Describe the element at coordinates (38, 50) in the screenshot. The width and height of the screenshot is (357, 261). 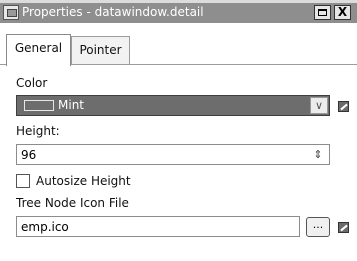
I see `tab-general: General` at that location.